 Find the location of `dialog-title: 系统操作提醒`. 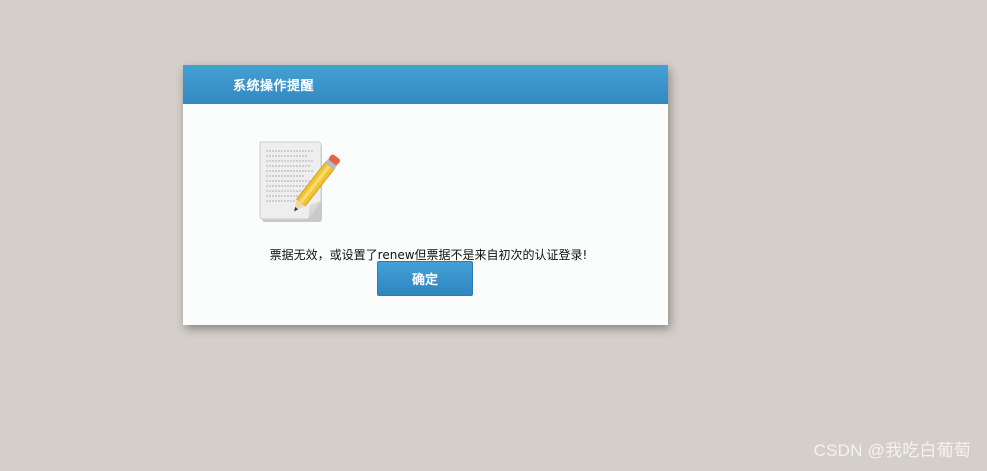

dialog-title: 系统操作提醒 is located at coordinates (274, 86).